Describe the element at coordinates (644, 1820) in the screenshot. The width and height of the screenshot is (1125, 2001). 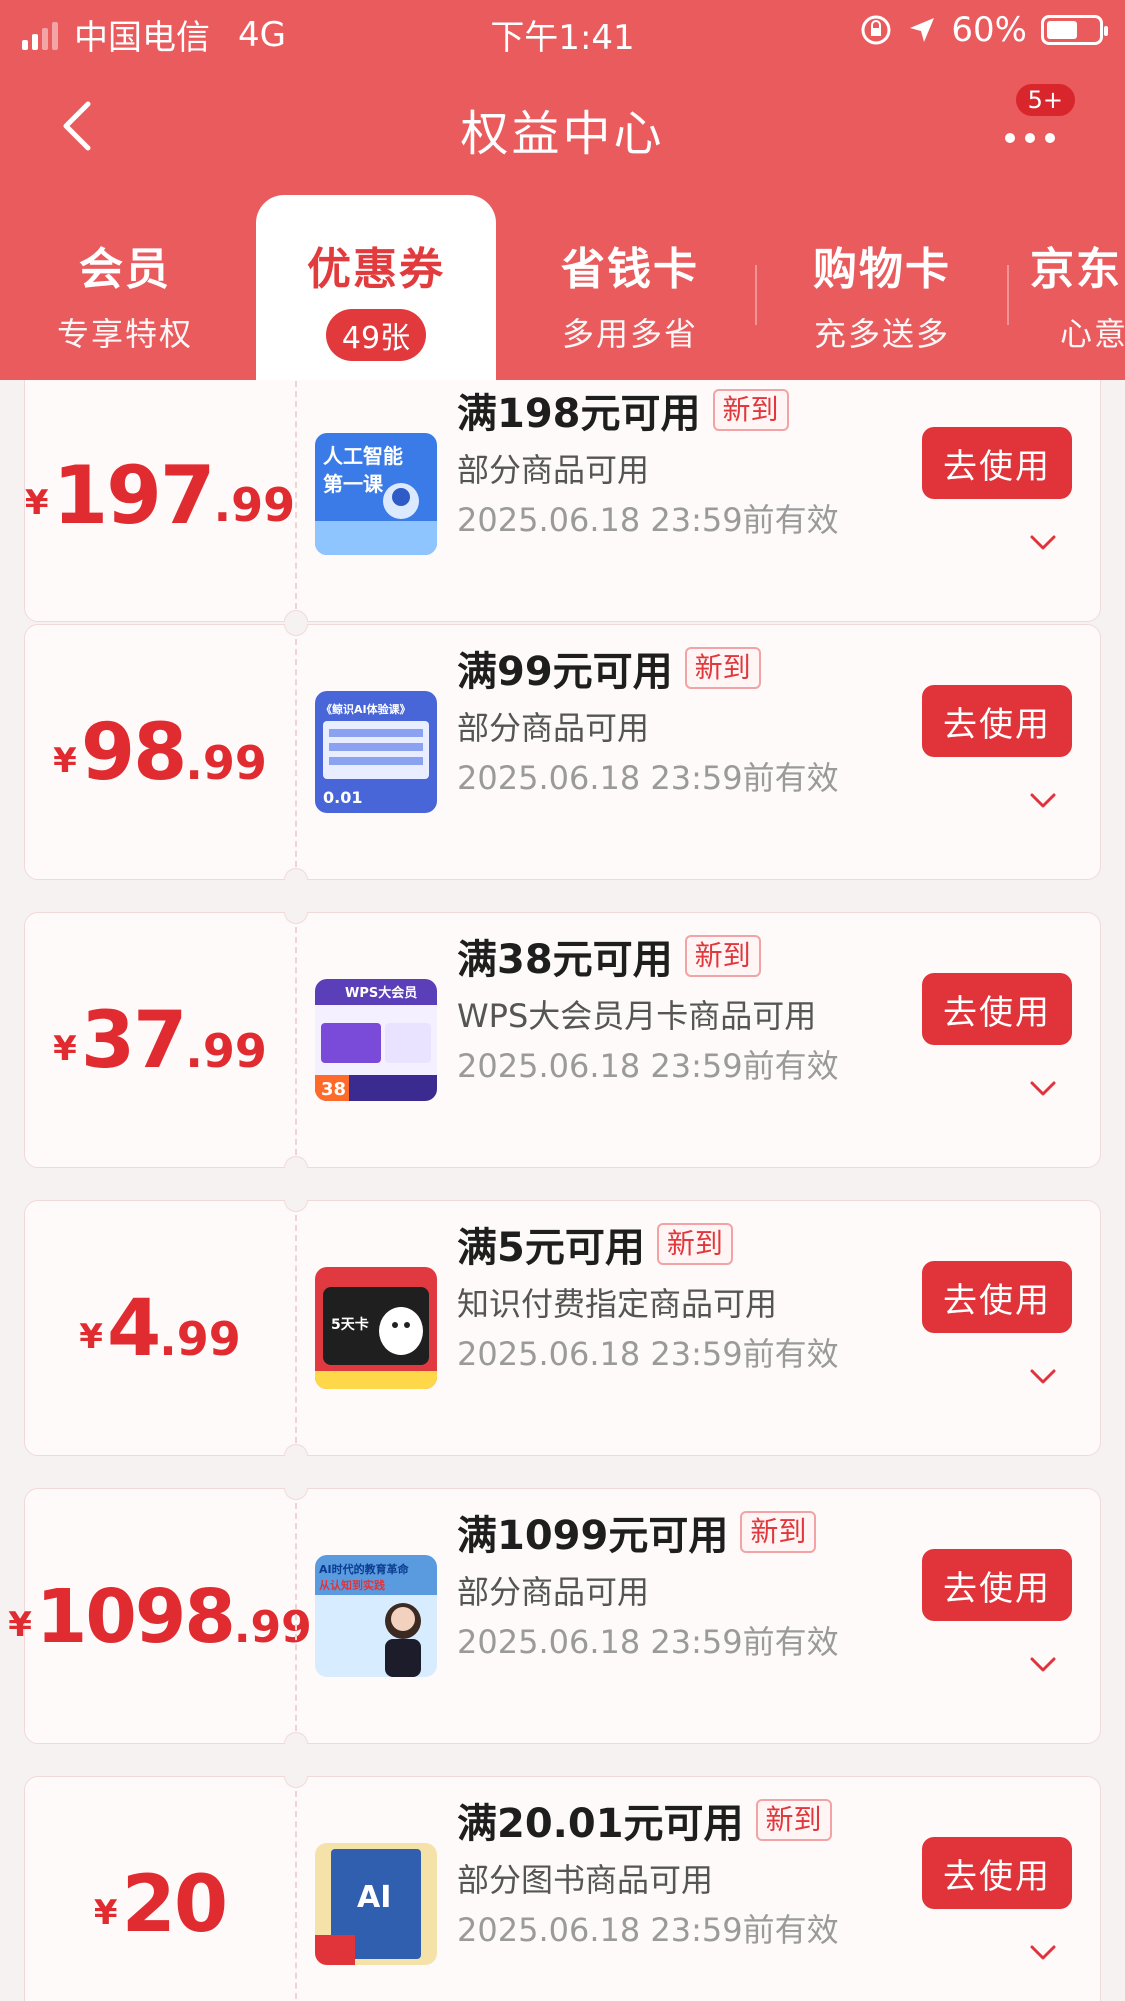
I see `coupon-condition-row: 满20.01元可用 新到` at that location.